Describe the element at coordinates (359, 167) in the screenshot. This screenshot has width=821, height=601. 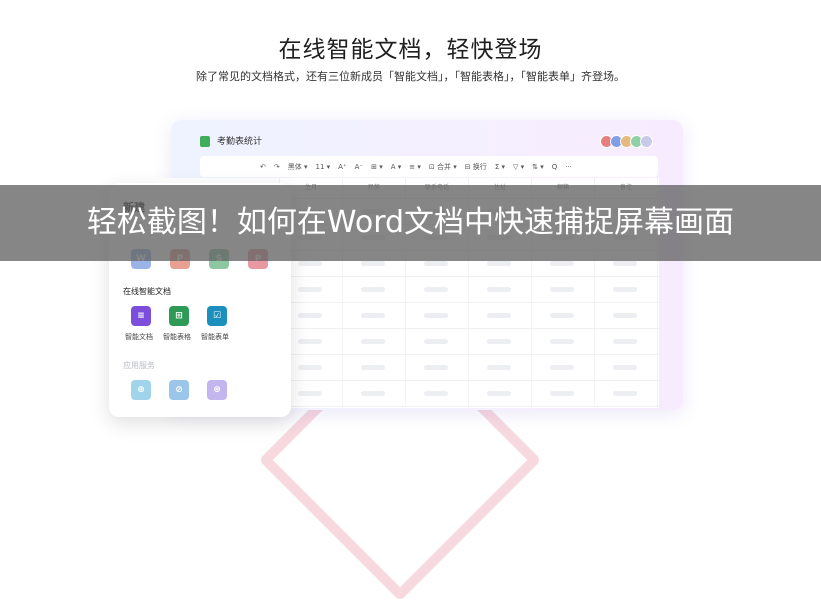
I see `decrease-font-icon: A⁻` at that location.